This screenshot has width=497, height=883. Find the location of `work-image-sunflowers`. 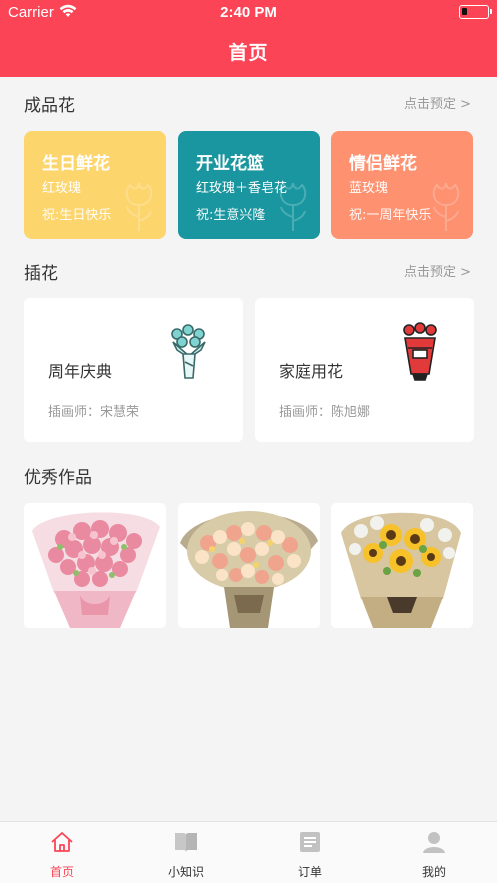

work-image-sunflowers is located at coordinates (402, 565).